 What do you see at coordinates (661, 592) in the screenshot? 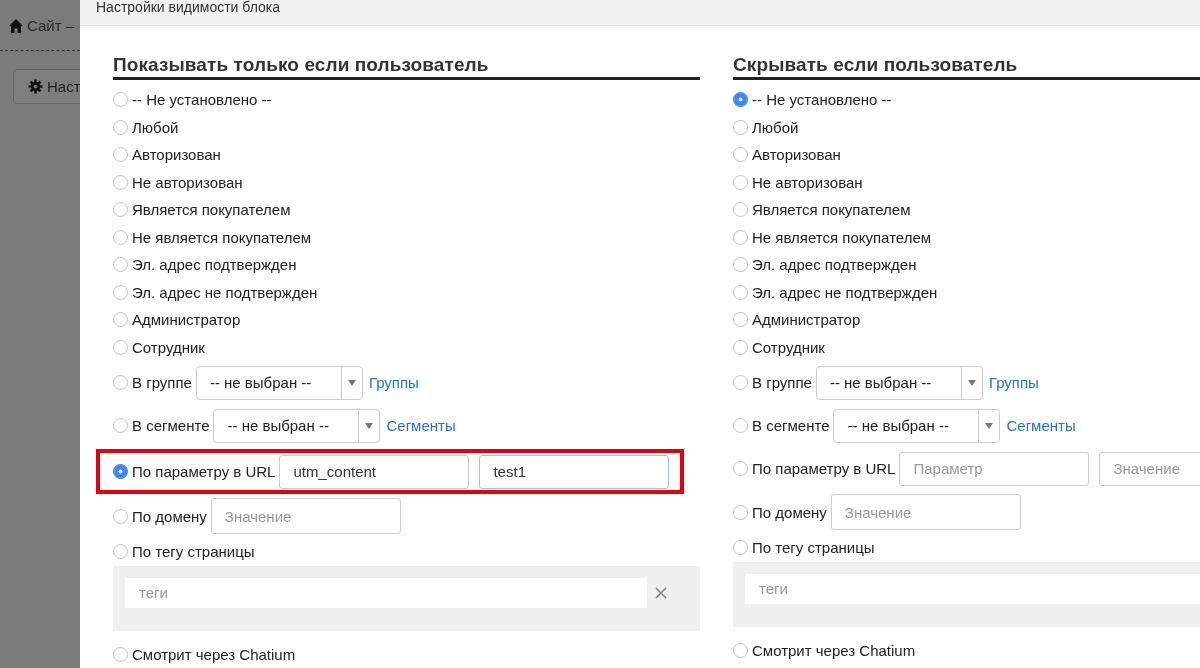
I see `close-icon` at bounding box center [661, 592].